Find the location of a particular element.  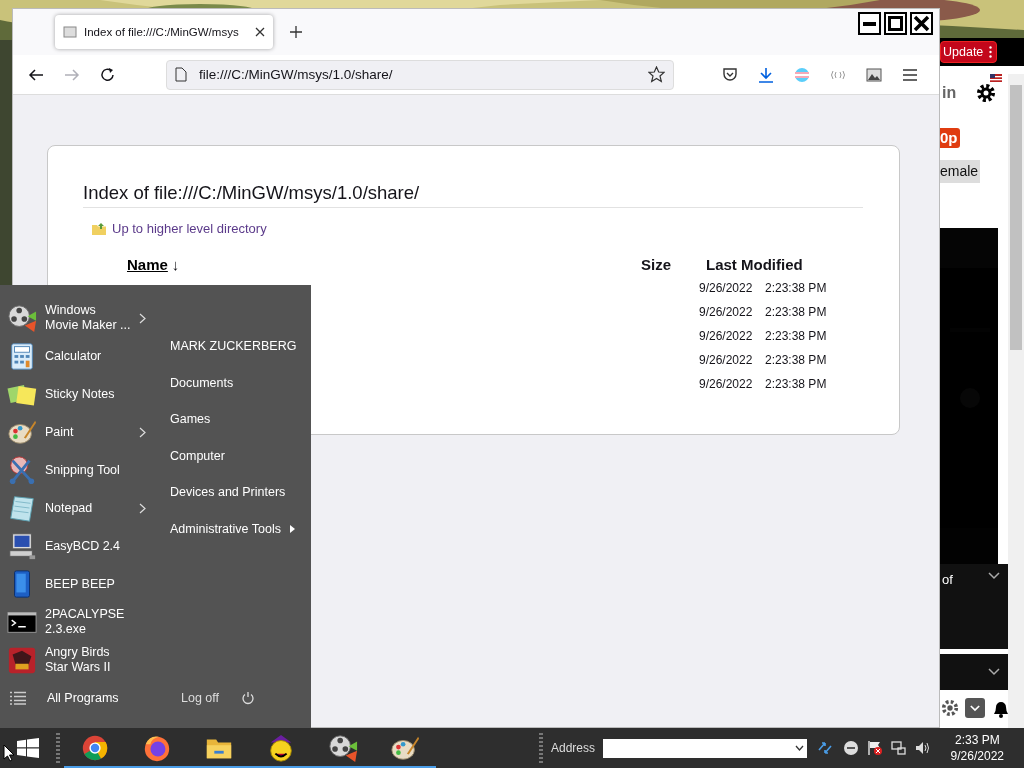

column-header: Size is located at coordinates (673, 264).